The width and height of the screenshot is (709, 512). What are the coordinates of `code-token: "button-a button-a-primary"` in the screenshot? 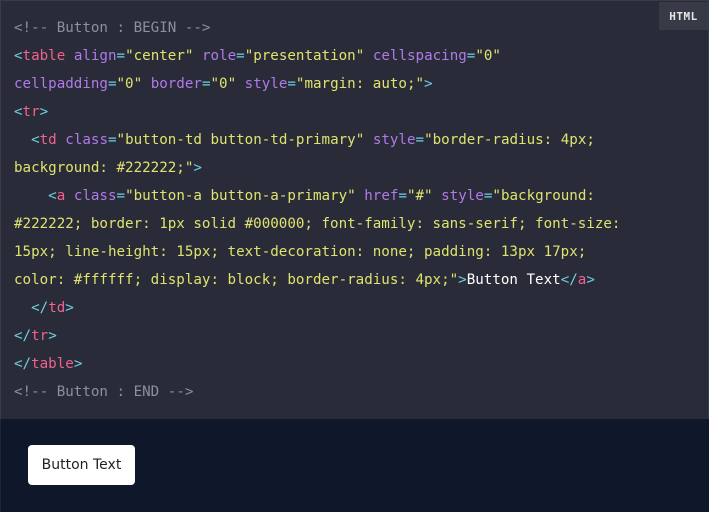 It's located at (240, 196).